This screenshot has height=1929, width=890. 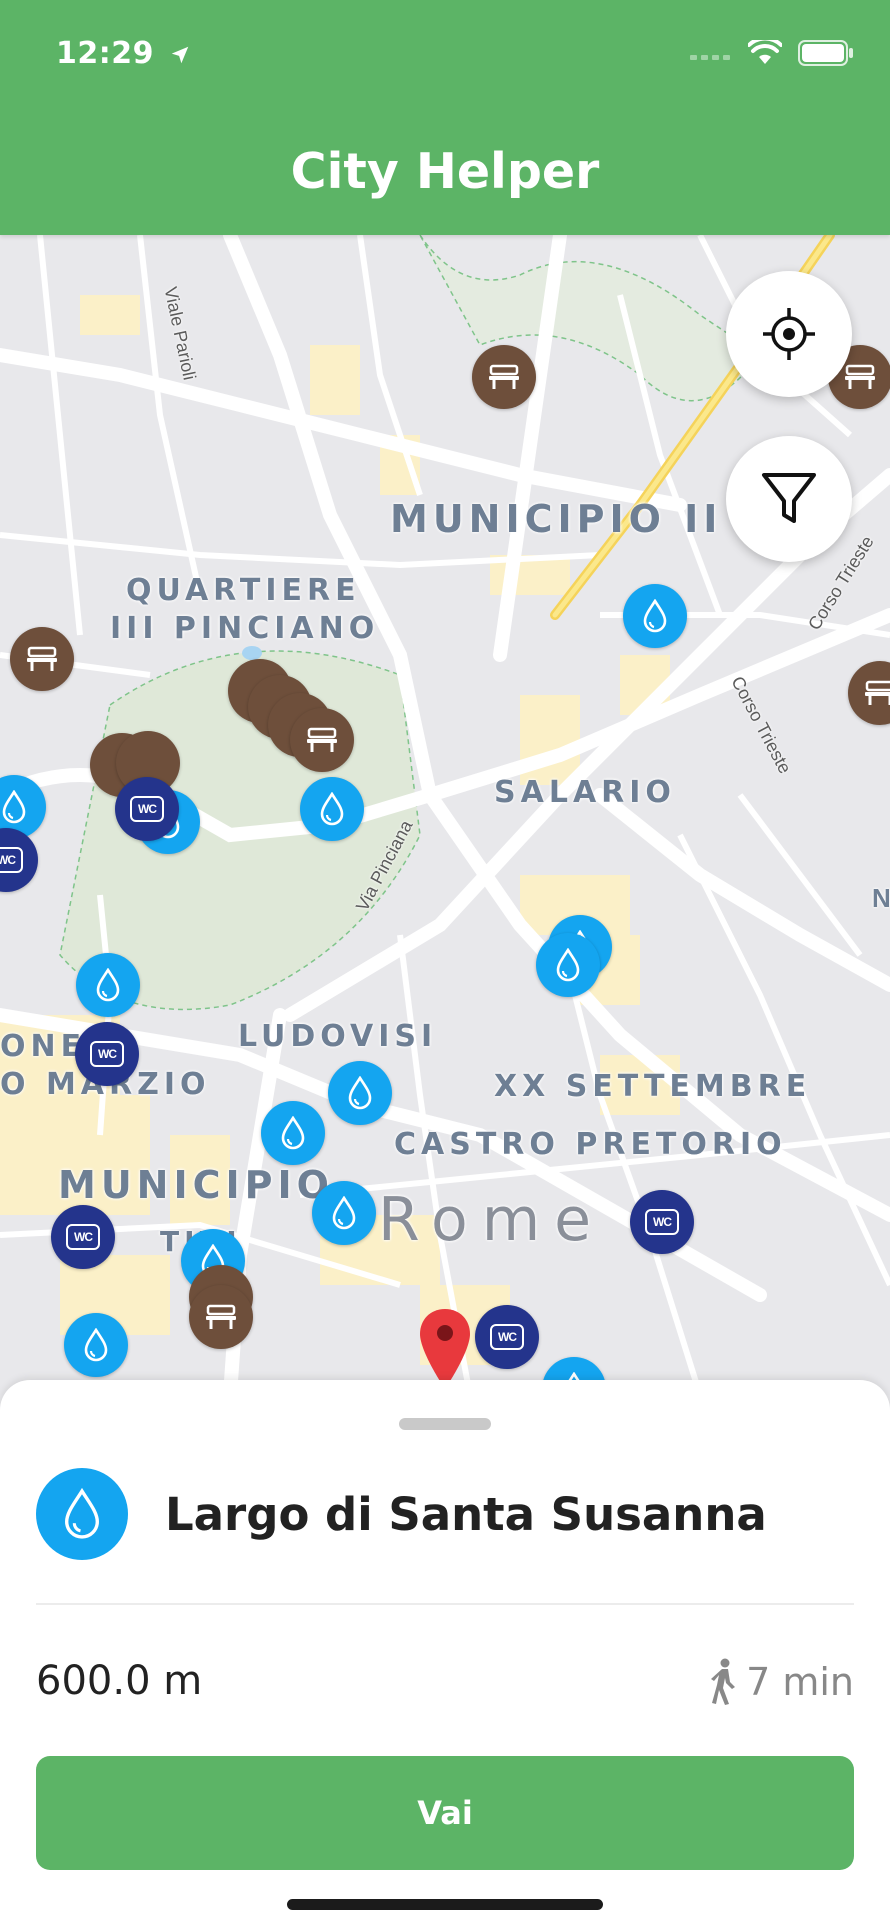 What do you see at coordinates (105, 53) in the screenshot?
I see `status-time-text: 12:29` at bounding box center [105, 53].